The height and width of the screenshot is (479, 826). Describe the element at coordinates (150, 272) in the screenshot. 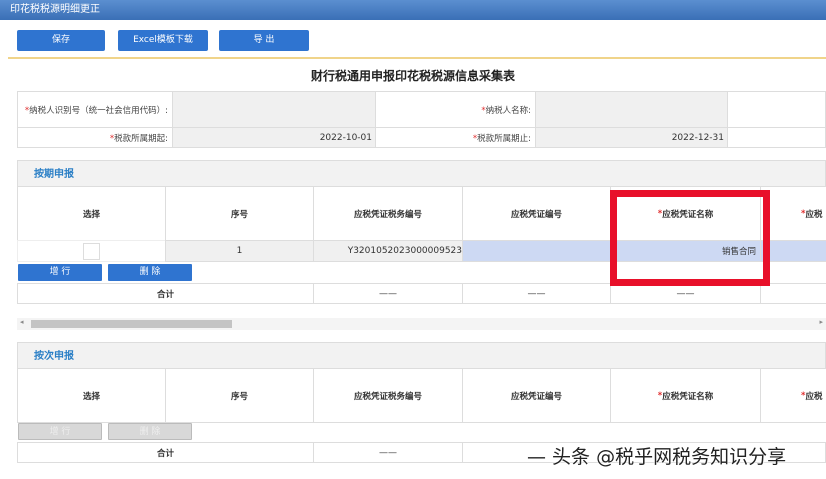

I see `delete-row-button: 删 除` at that location.